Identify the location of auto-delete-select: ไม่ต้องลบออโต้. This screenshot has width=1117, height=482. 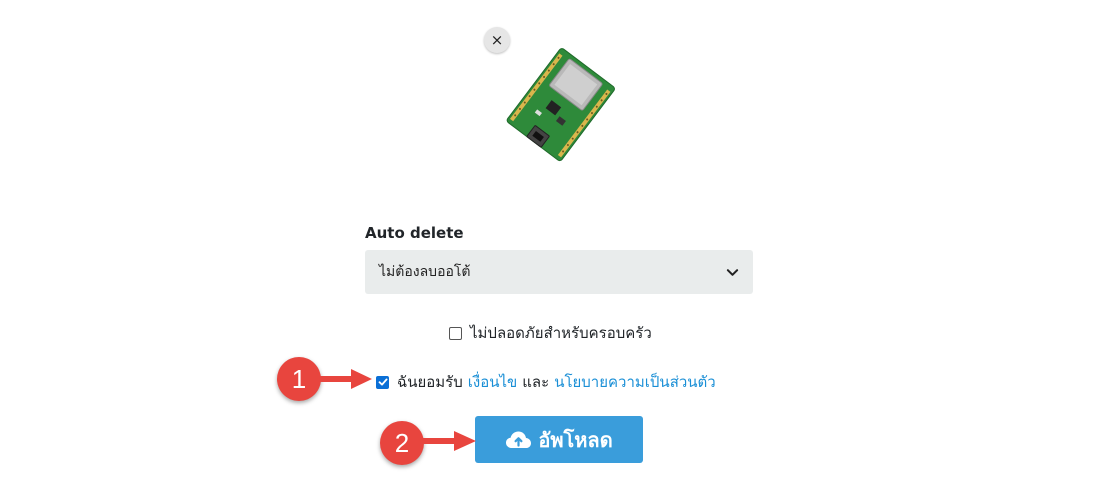
(559, 272).